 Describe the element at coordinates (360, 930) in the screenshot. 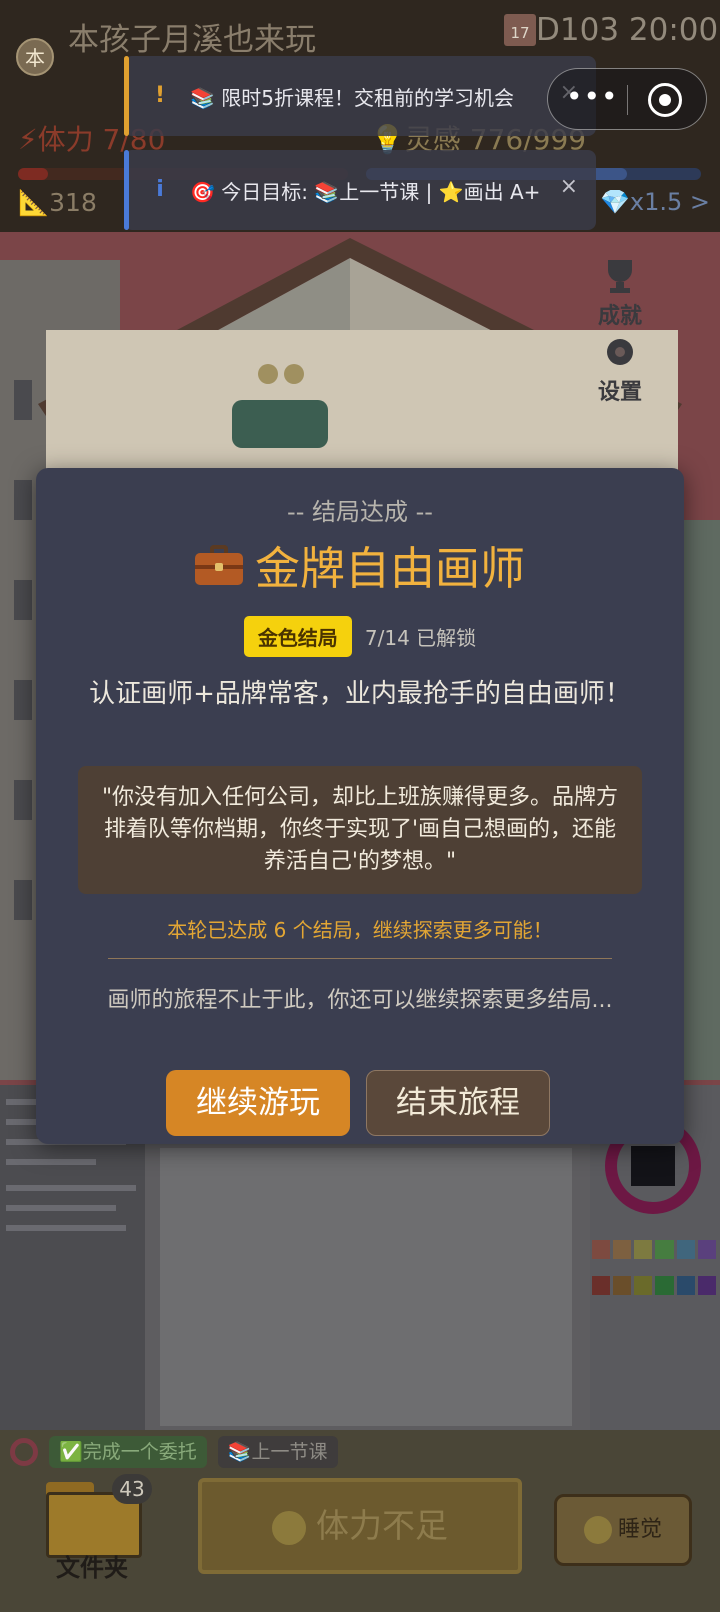

I see `endings-progress-note: 本轮已达成 6 个结局，继续探索更多可能！` at that location.